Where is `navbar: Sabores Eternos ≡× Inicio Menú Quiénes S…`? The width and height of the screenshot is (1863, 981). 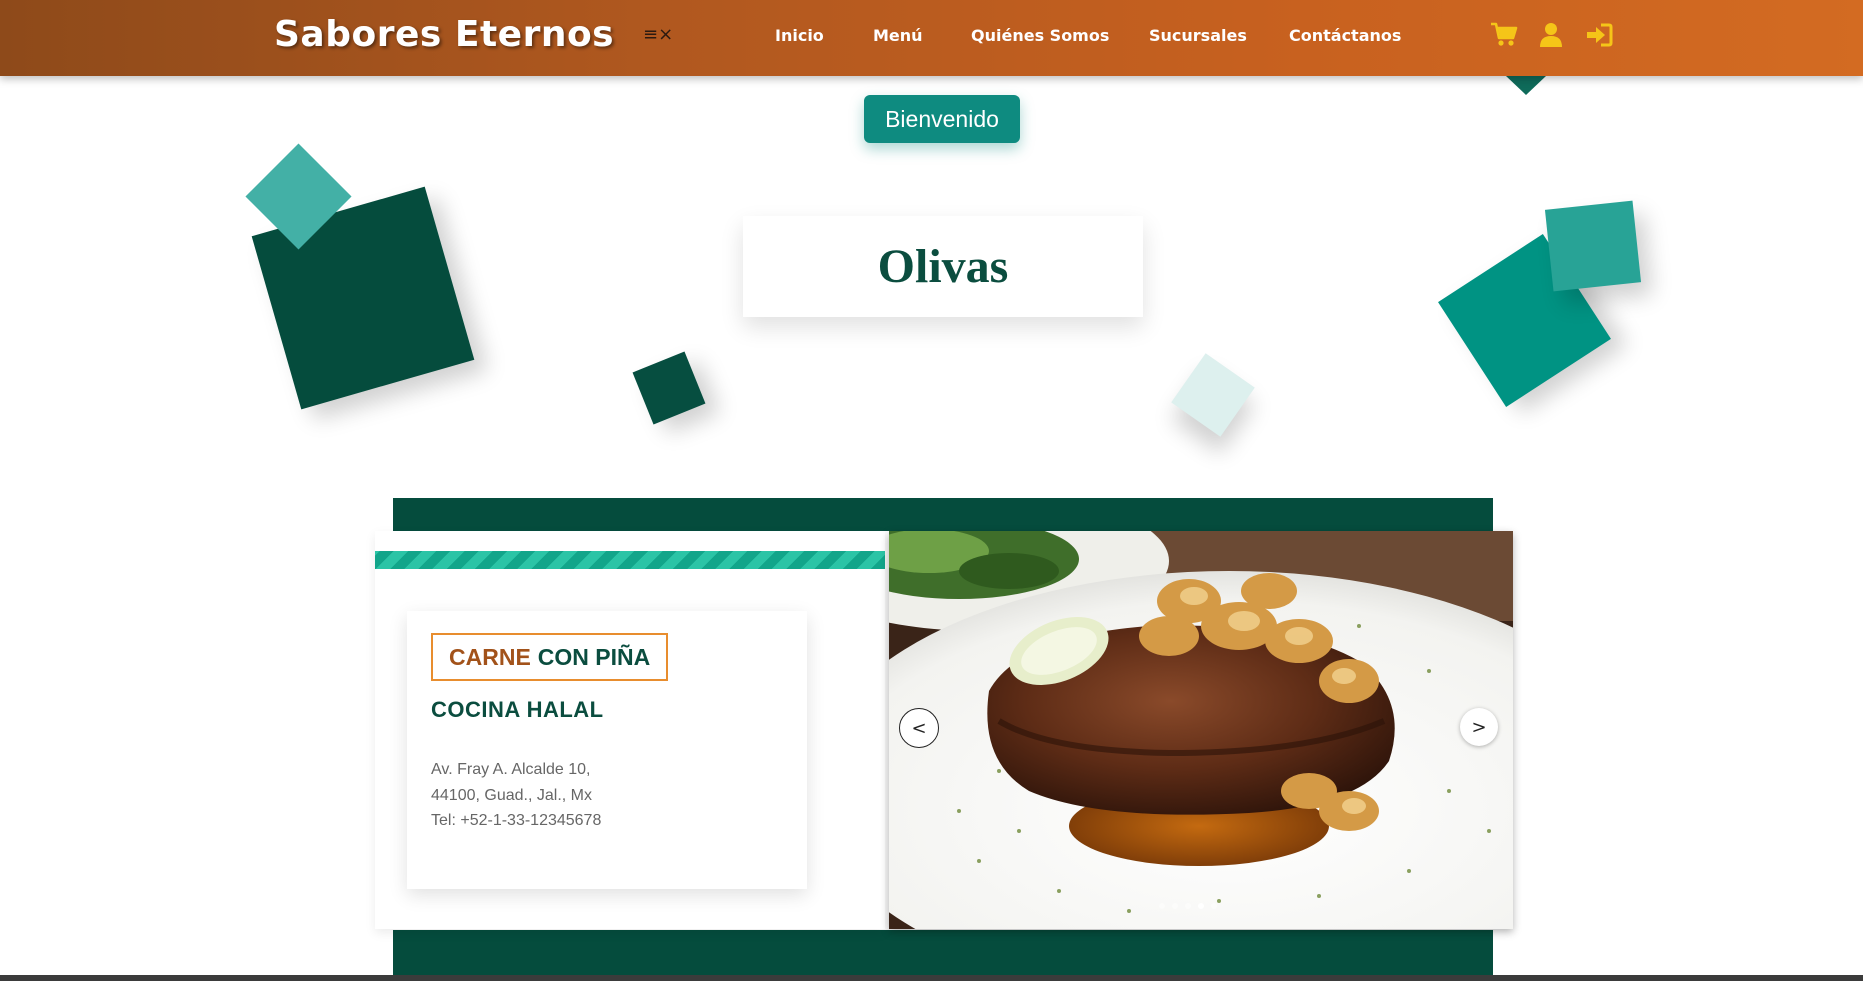
navbar: Sabores Eternos ≡× Inicio Menú Quiénes S… is located at coordinates (931, 38).